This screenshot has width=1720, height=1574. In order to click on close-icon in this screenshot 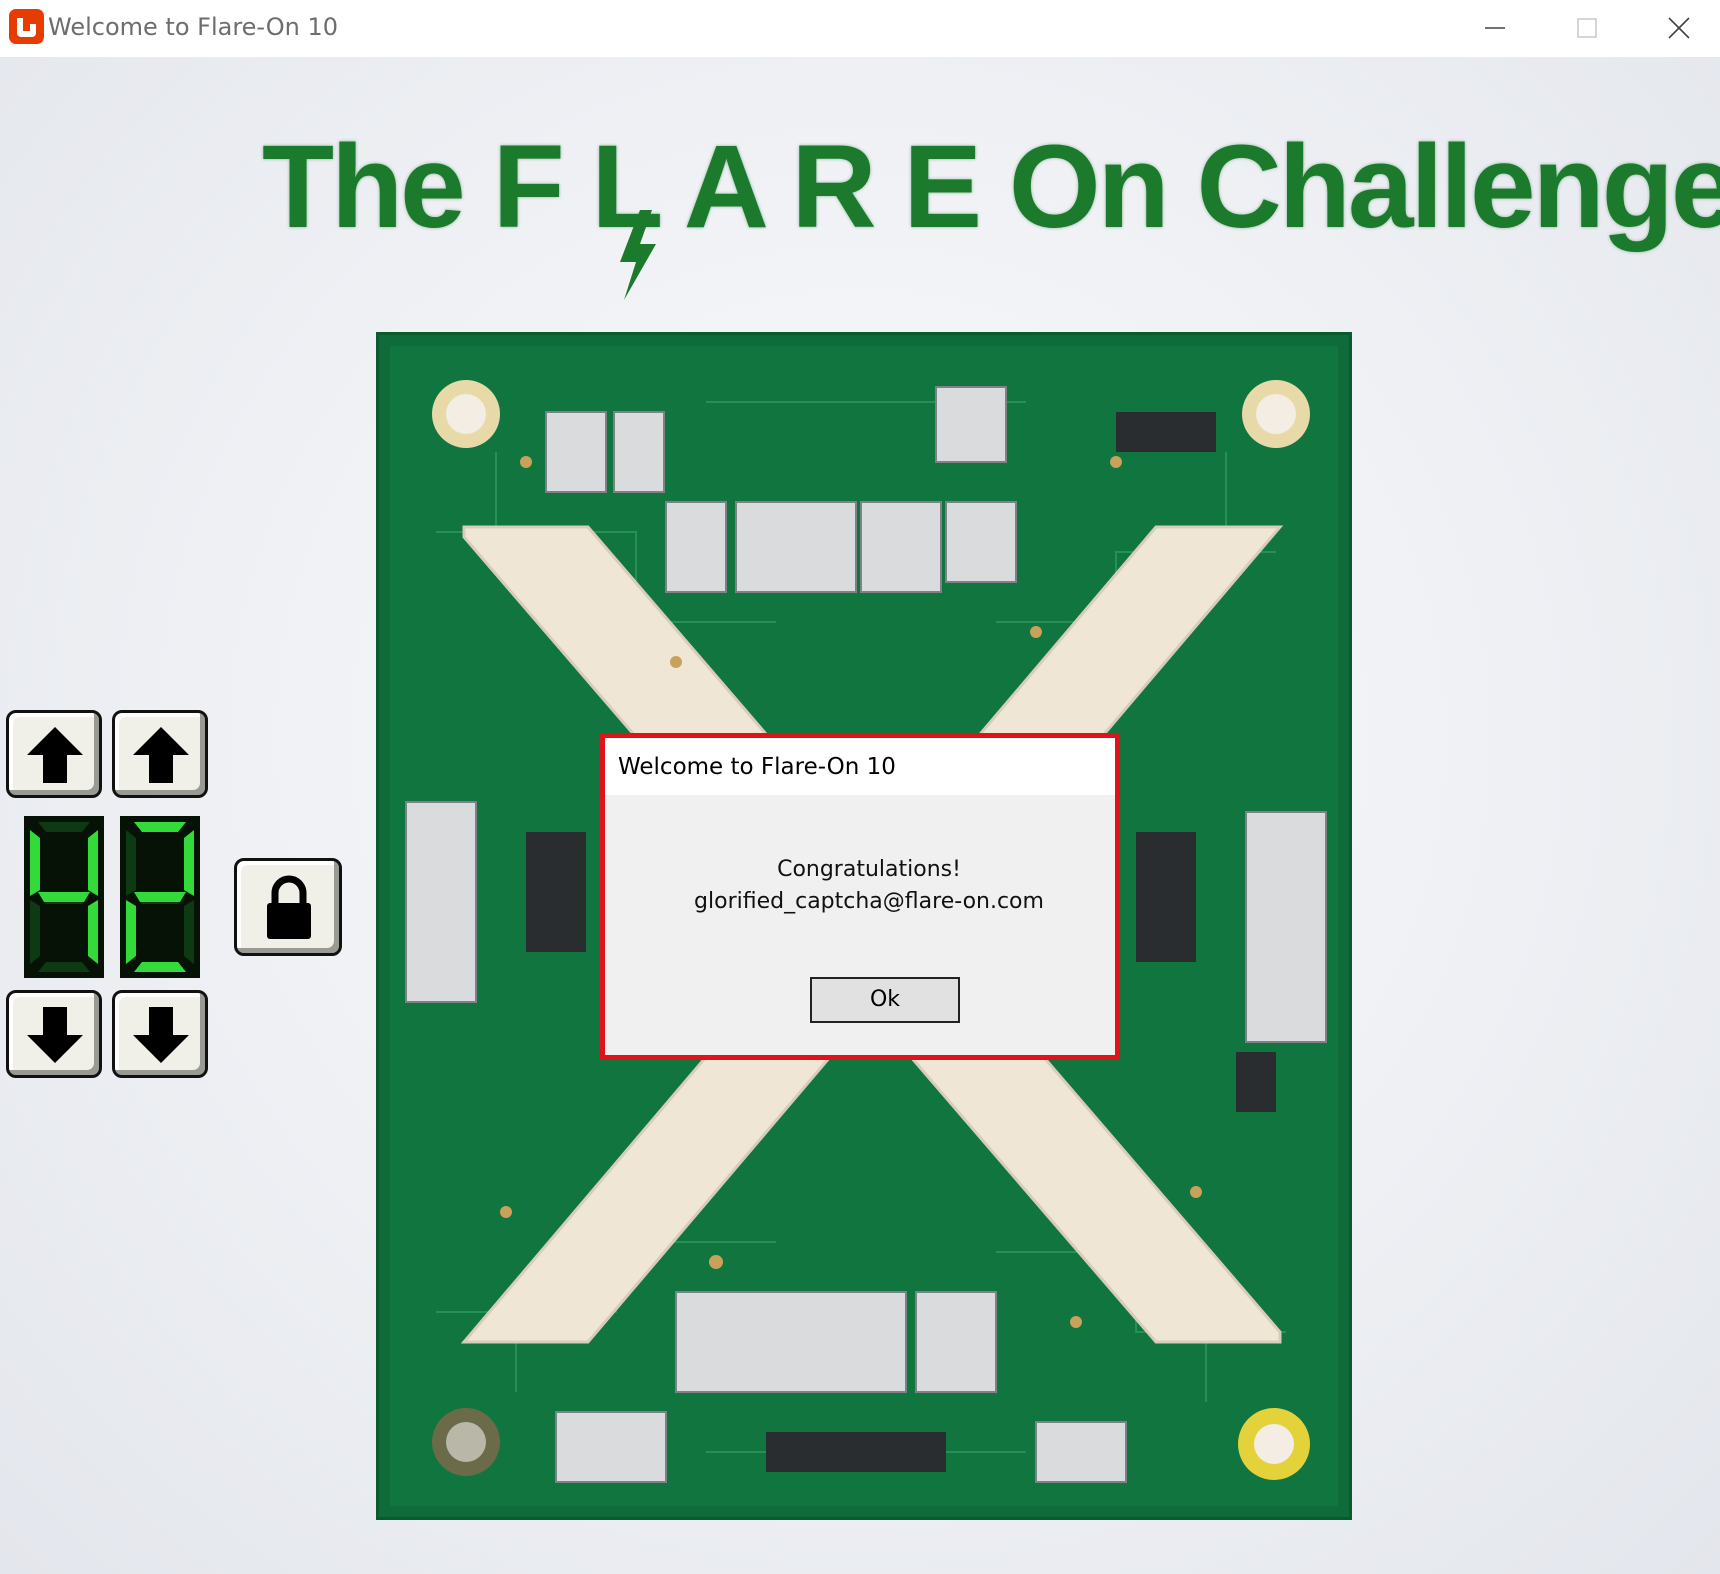, I will do `click(1679, 28)`.